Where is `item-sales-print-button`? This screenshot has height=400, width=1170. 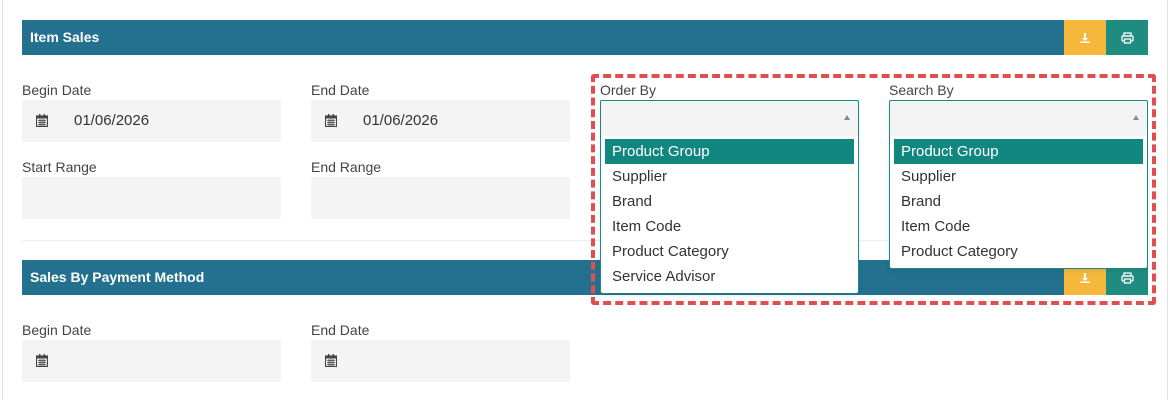
item-sales-print-button is located at coordinates (1127, 37).